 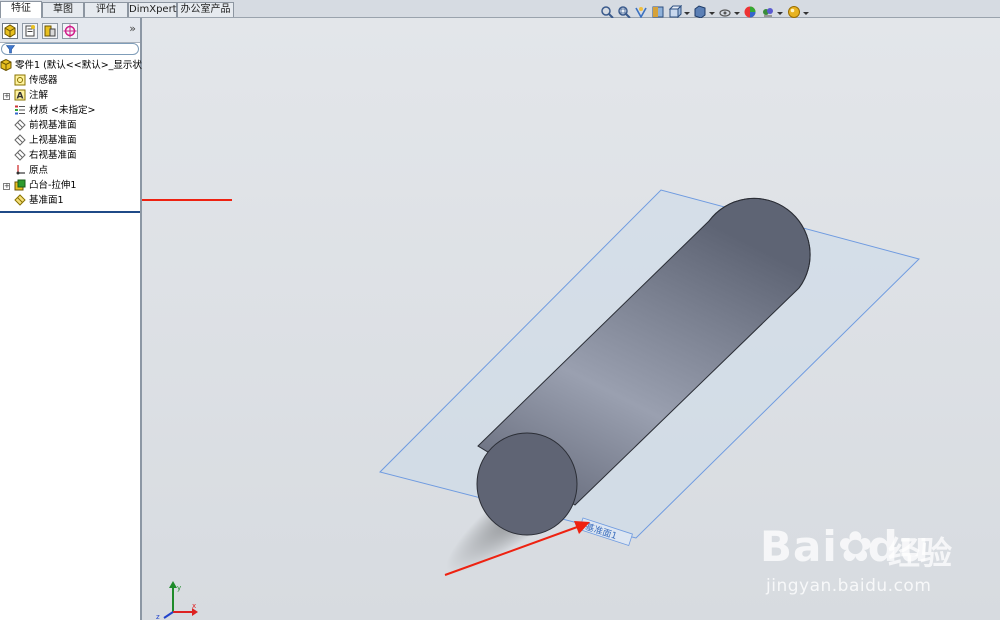 I want to click on panel-expand-button: », so click(x=132, y=28).